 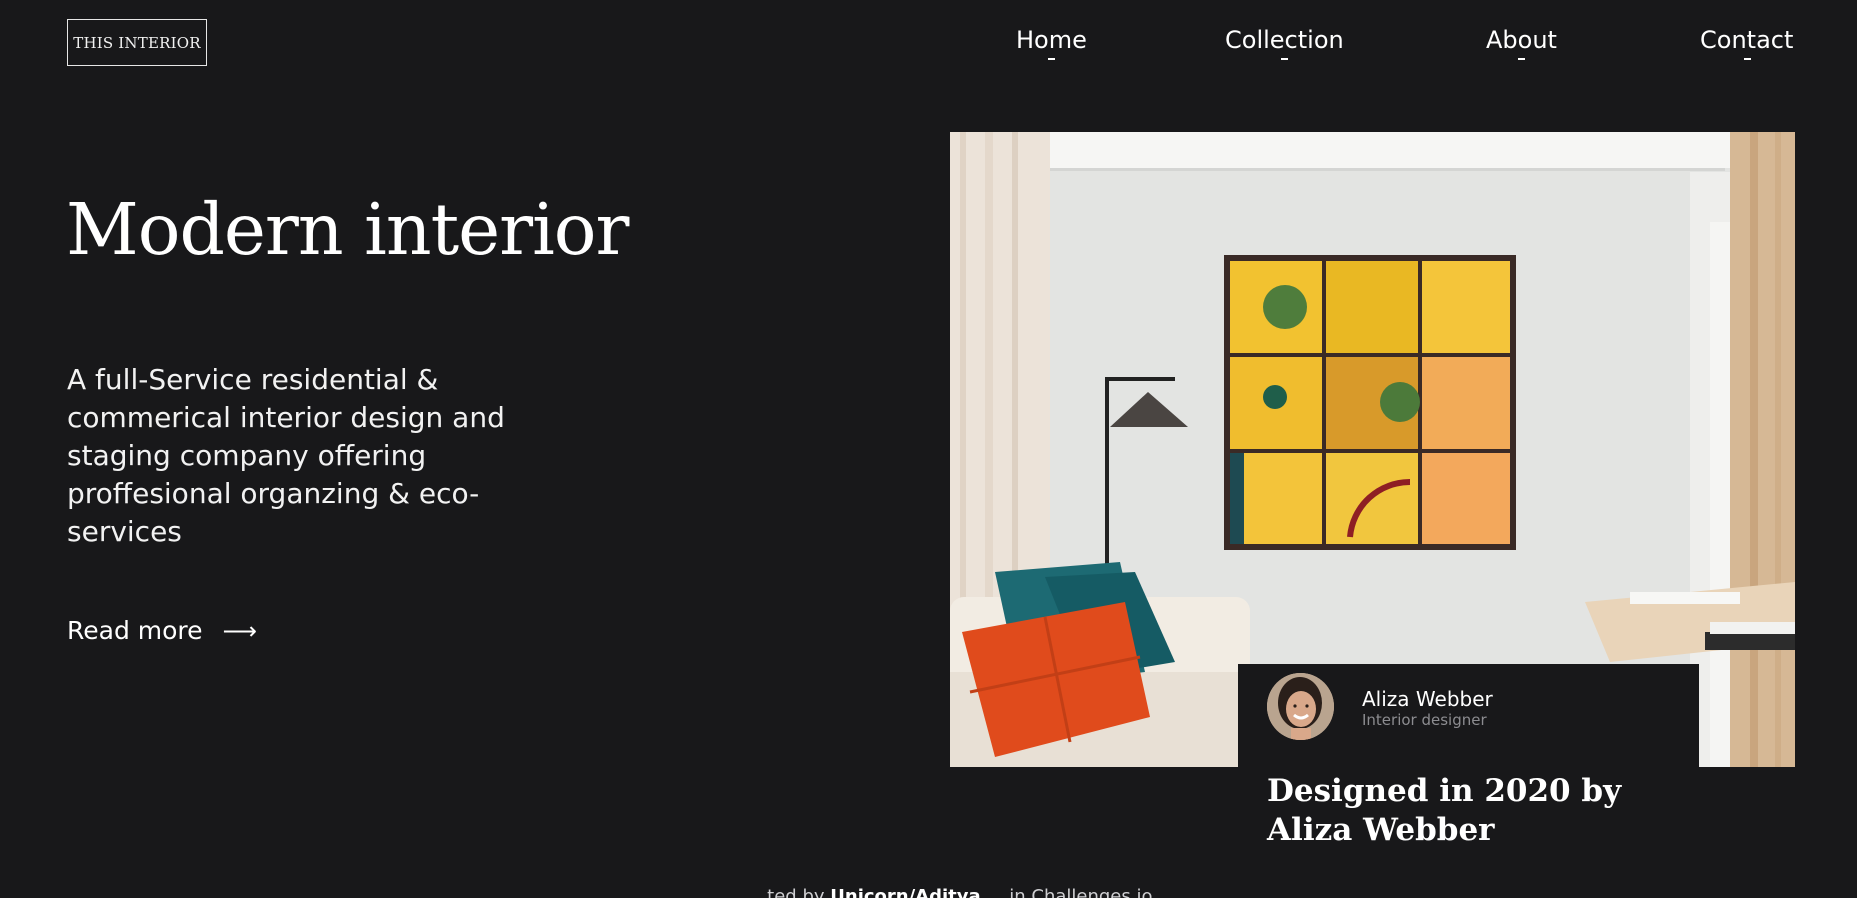 I want to click on avatar-portrait-illustration, so click(x=1300, y=706).